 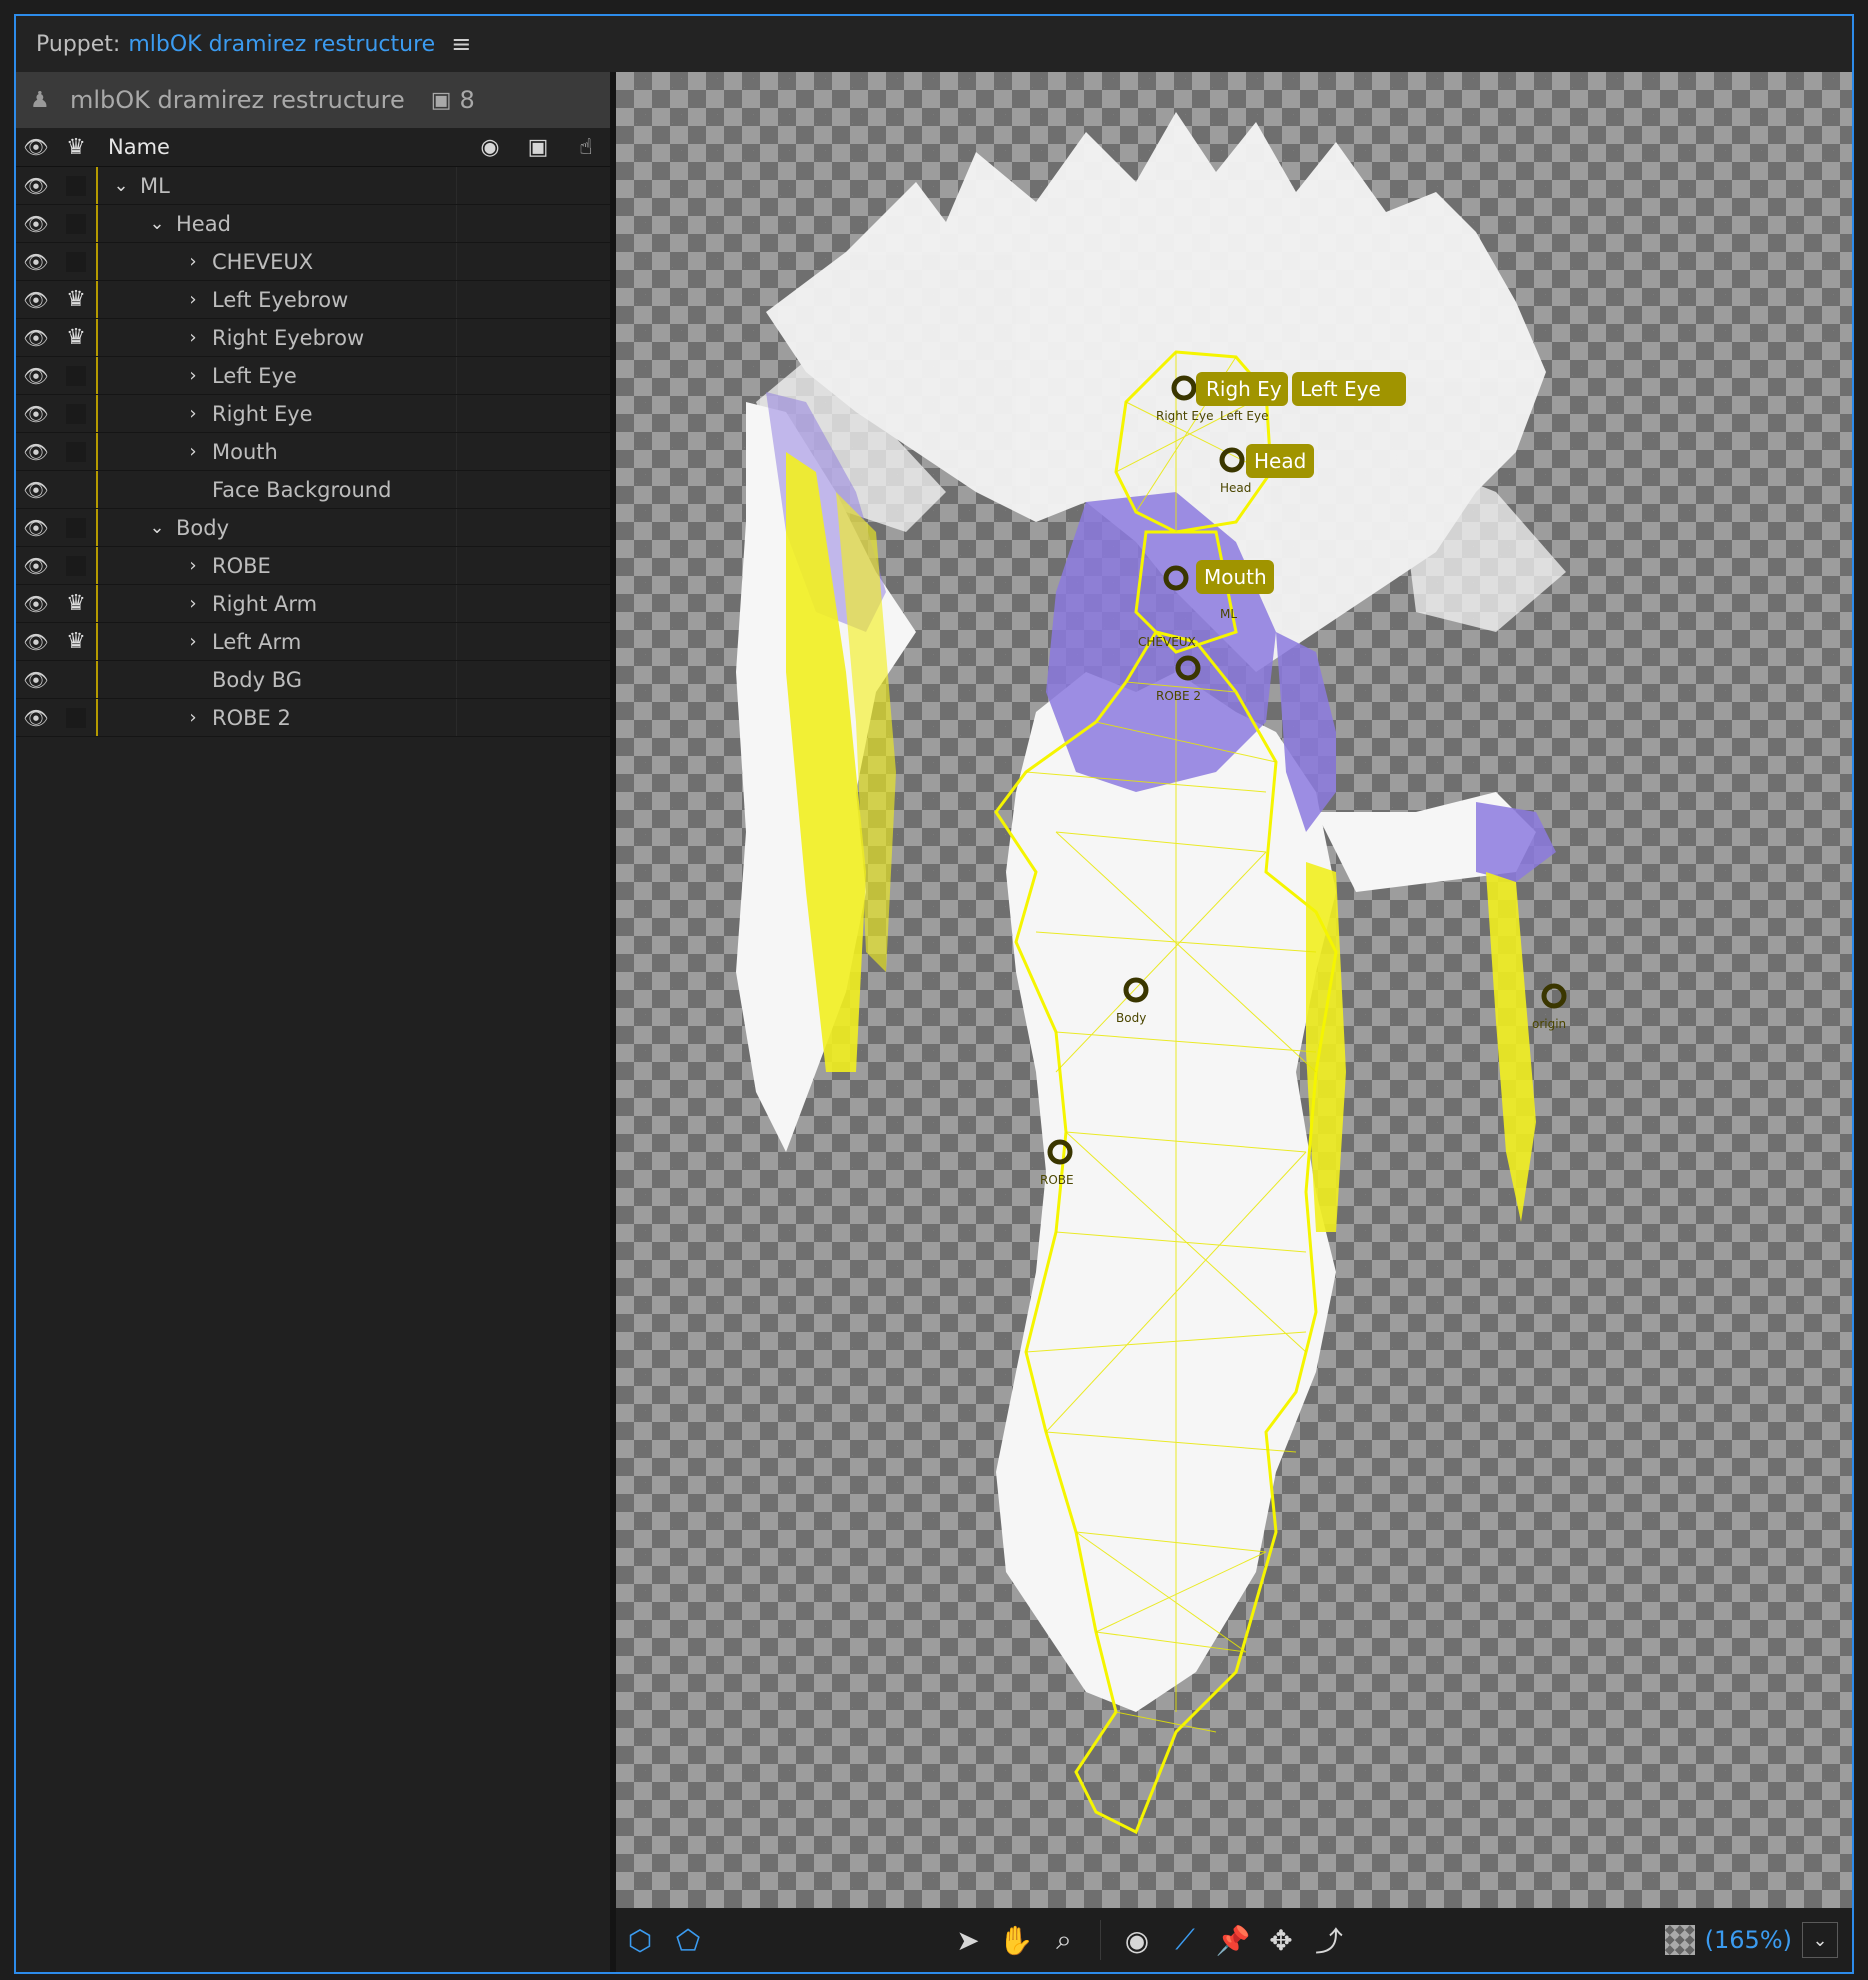 I want to click on move-tool-icon: ✥, so click(x=1281, y=1940).